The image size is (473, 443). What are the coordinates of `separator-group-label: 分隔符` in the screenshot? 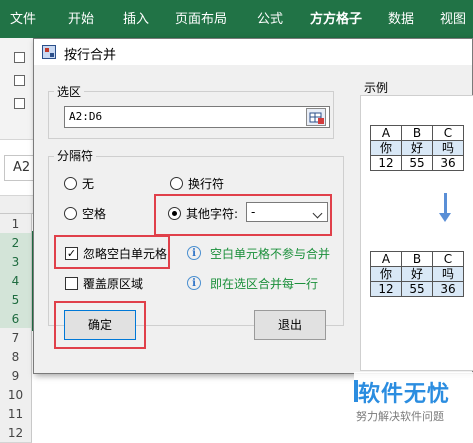 It's located at (75, 155).